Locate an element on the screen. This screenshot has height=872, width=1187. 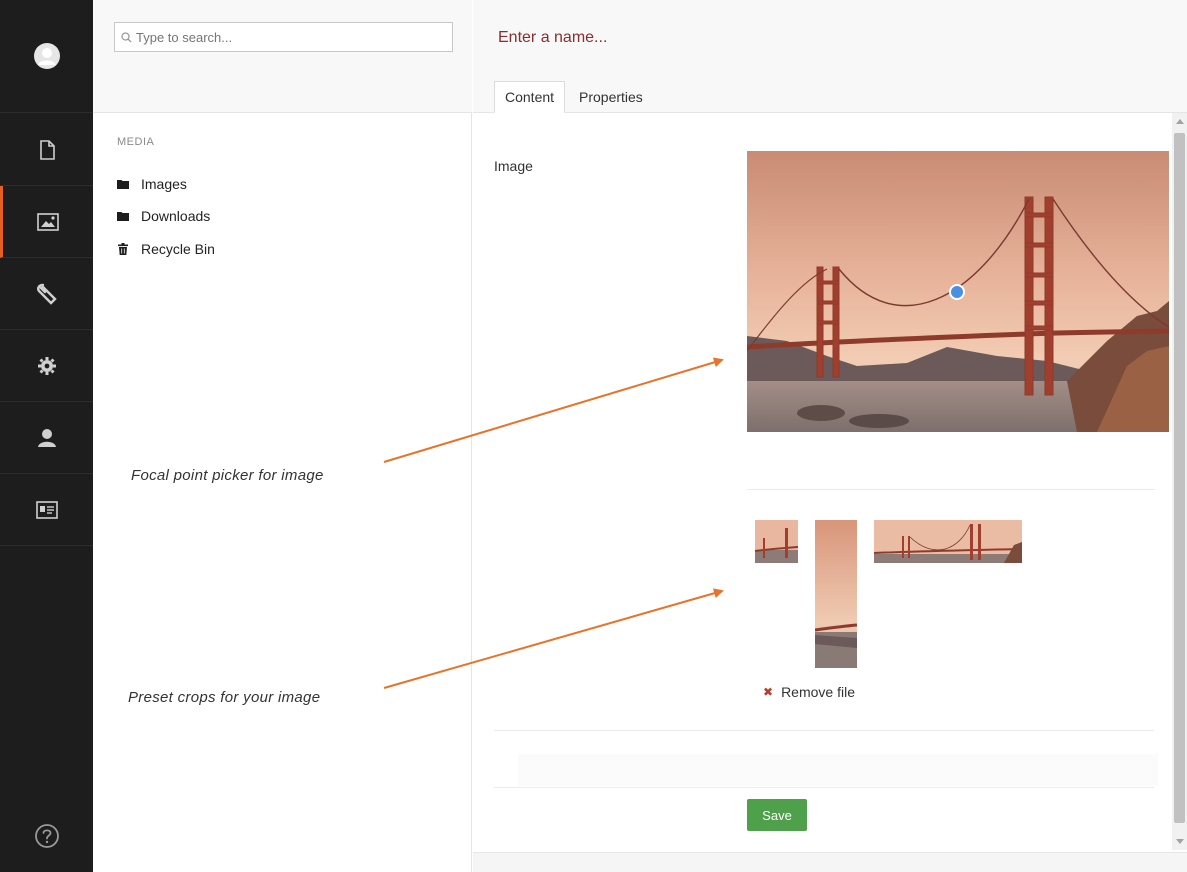
help-button is located at coordinates (46, 836).